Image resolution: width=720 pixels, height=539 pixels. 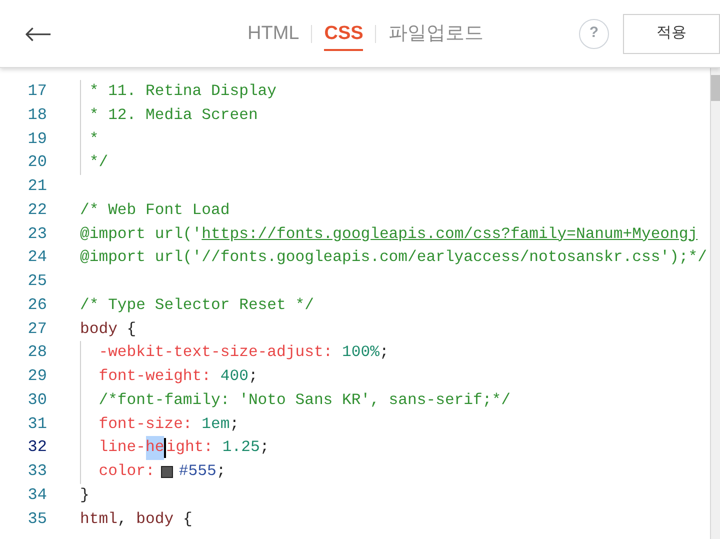 What do you see at coordinates (37, 187) in the screenshot?
I see `line-number: 21` at bounding box center [37, 187].